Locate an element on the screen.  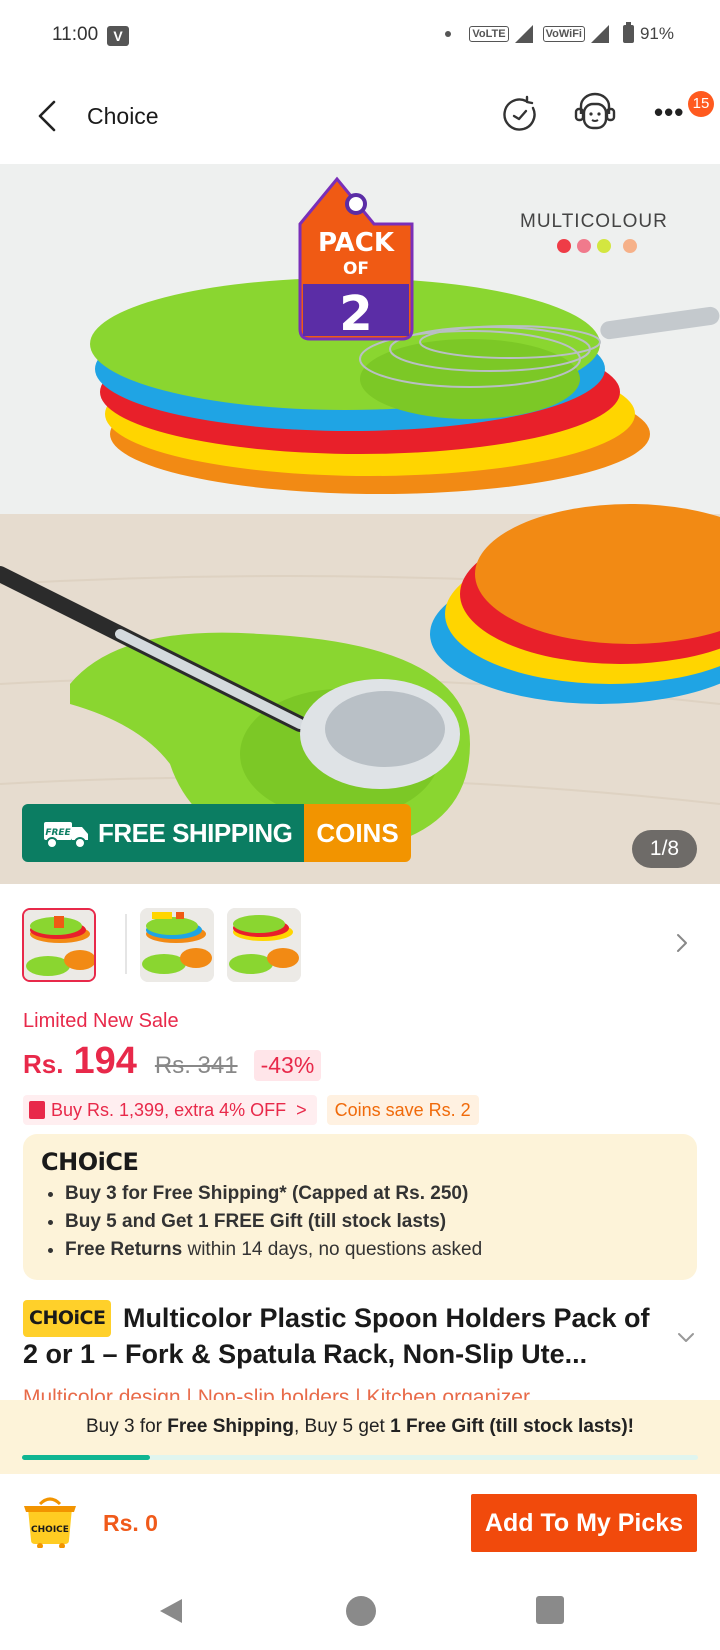
status-time: 11:00 is located at coordinates (75, 34).